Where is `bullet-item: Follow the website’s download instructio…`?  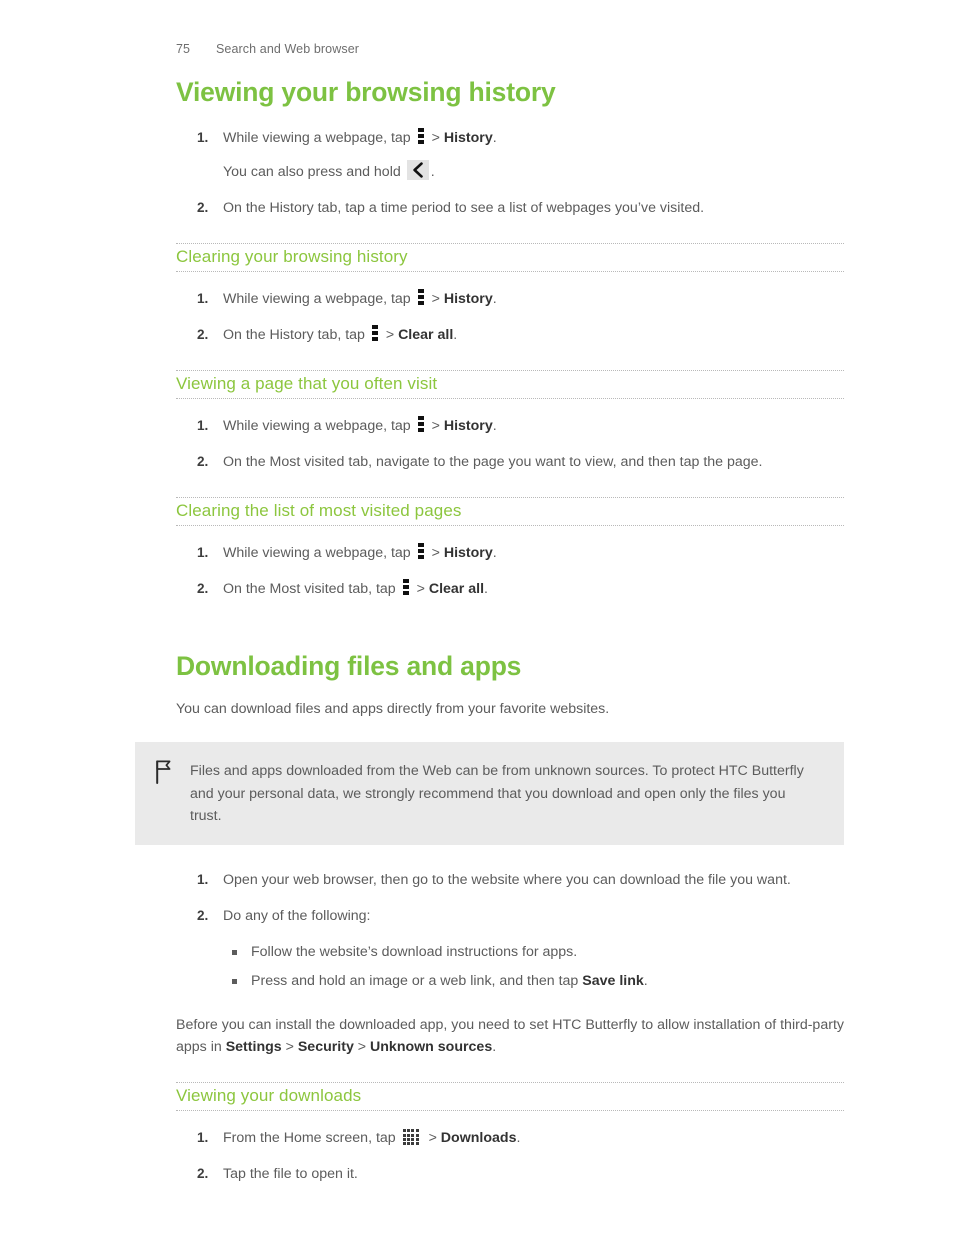 bullet-item: Follow the website’s download instructio… is located at coordinates (533, 952).